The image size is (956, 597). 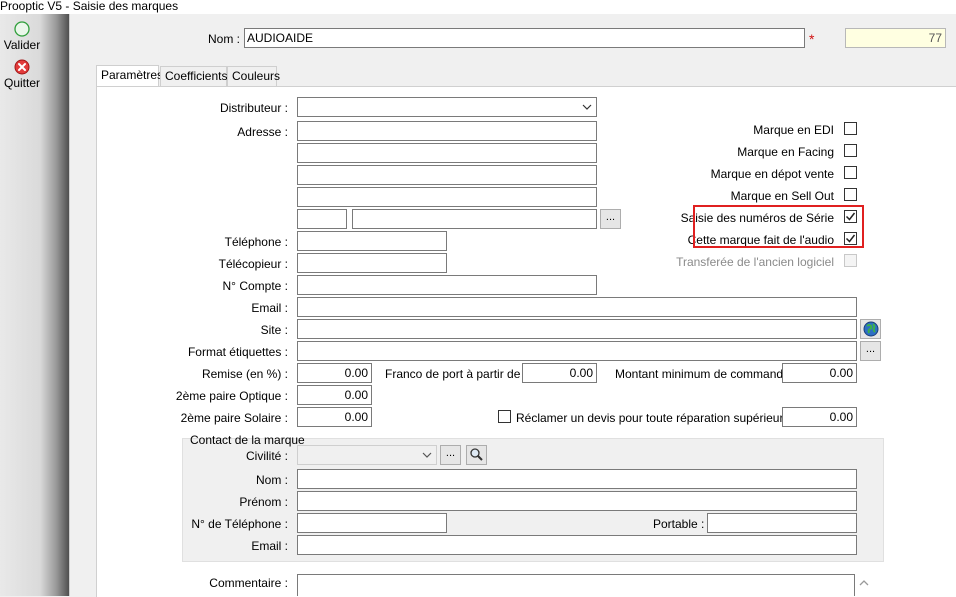 What do you see at coordinates (334, 395) in the screenshot?
I see `optique-input: 0.00` at bounding box center [334, 395].